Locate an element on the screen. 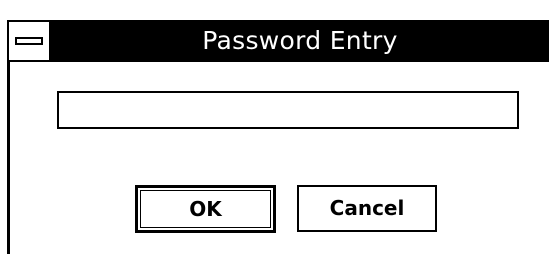 The height and width of the screenshot is (254, 549). system-menu-button is located at coordinates (29, 41).